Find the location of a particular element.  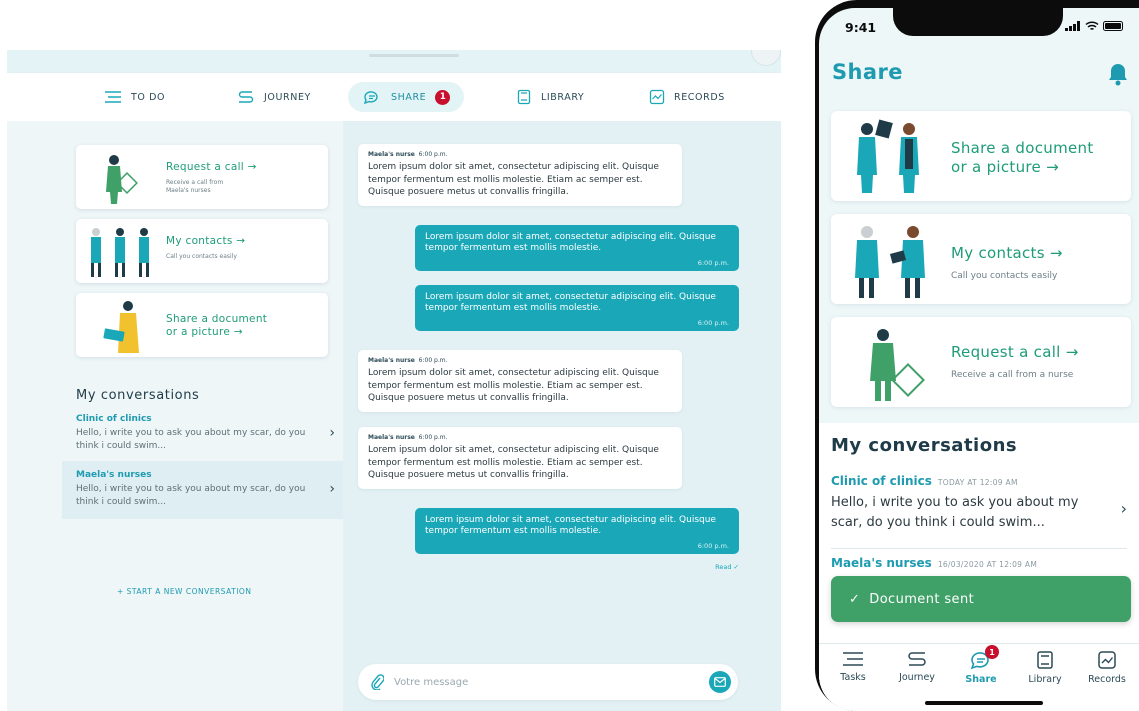

nav-records-label: Records is located at coordinates (1107, 679).